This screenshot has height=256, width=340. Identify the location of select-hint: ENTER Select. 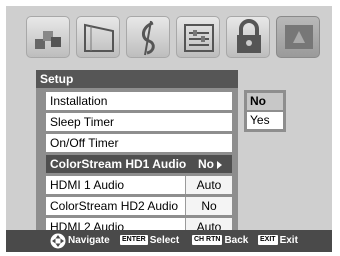
(149, 241).